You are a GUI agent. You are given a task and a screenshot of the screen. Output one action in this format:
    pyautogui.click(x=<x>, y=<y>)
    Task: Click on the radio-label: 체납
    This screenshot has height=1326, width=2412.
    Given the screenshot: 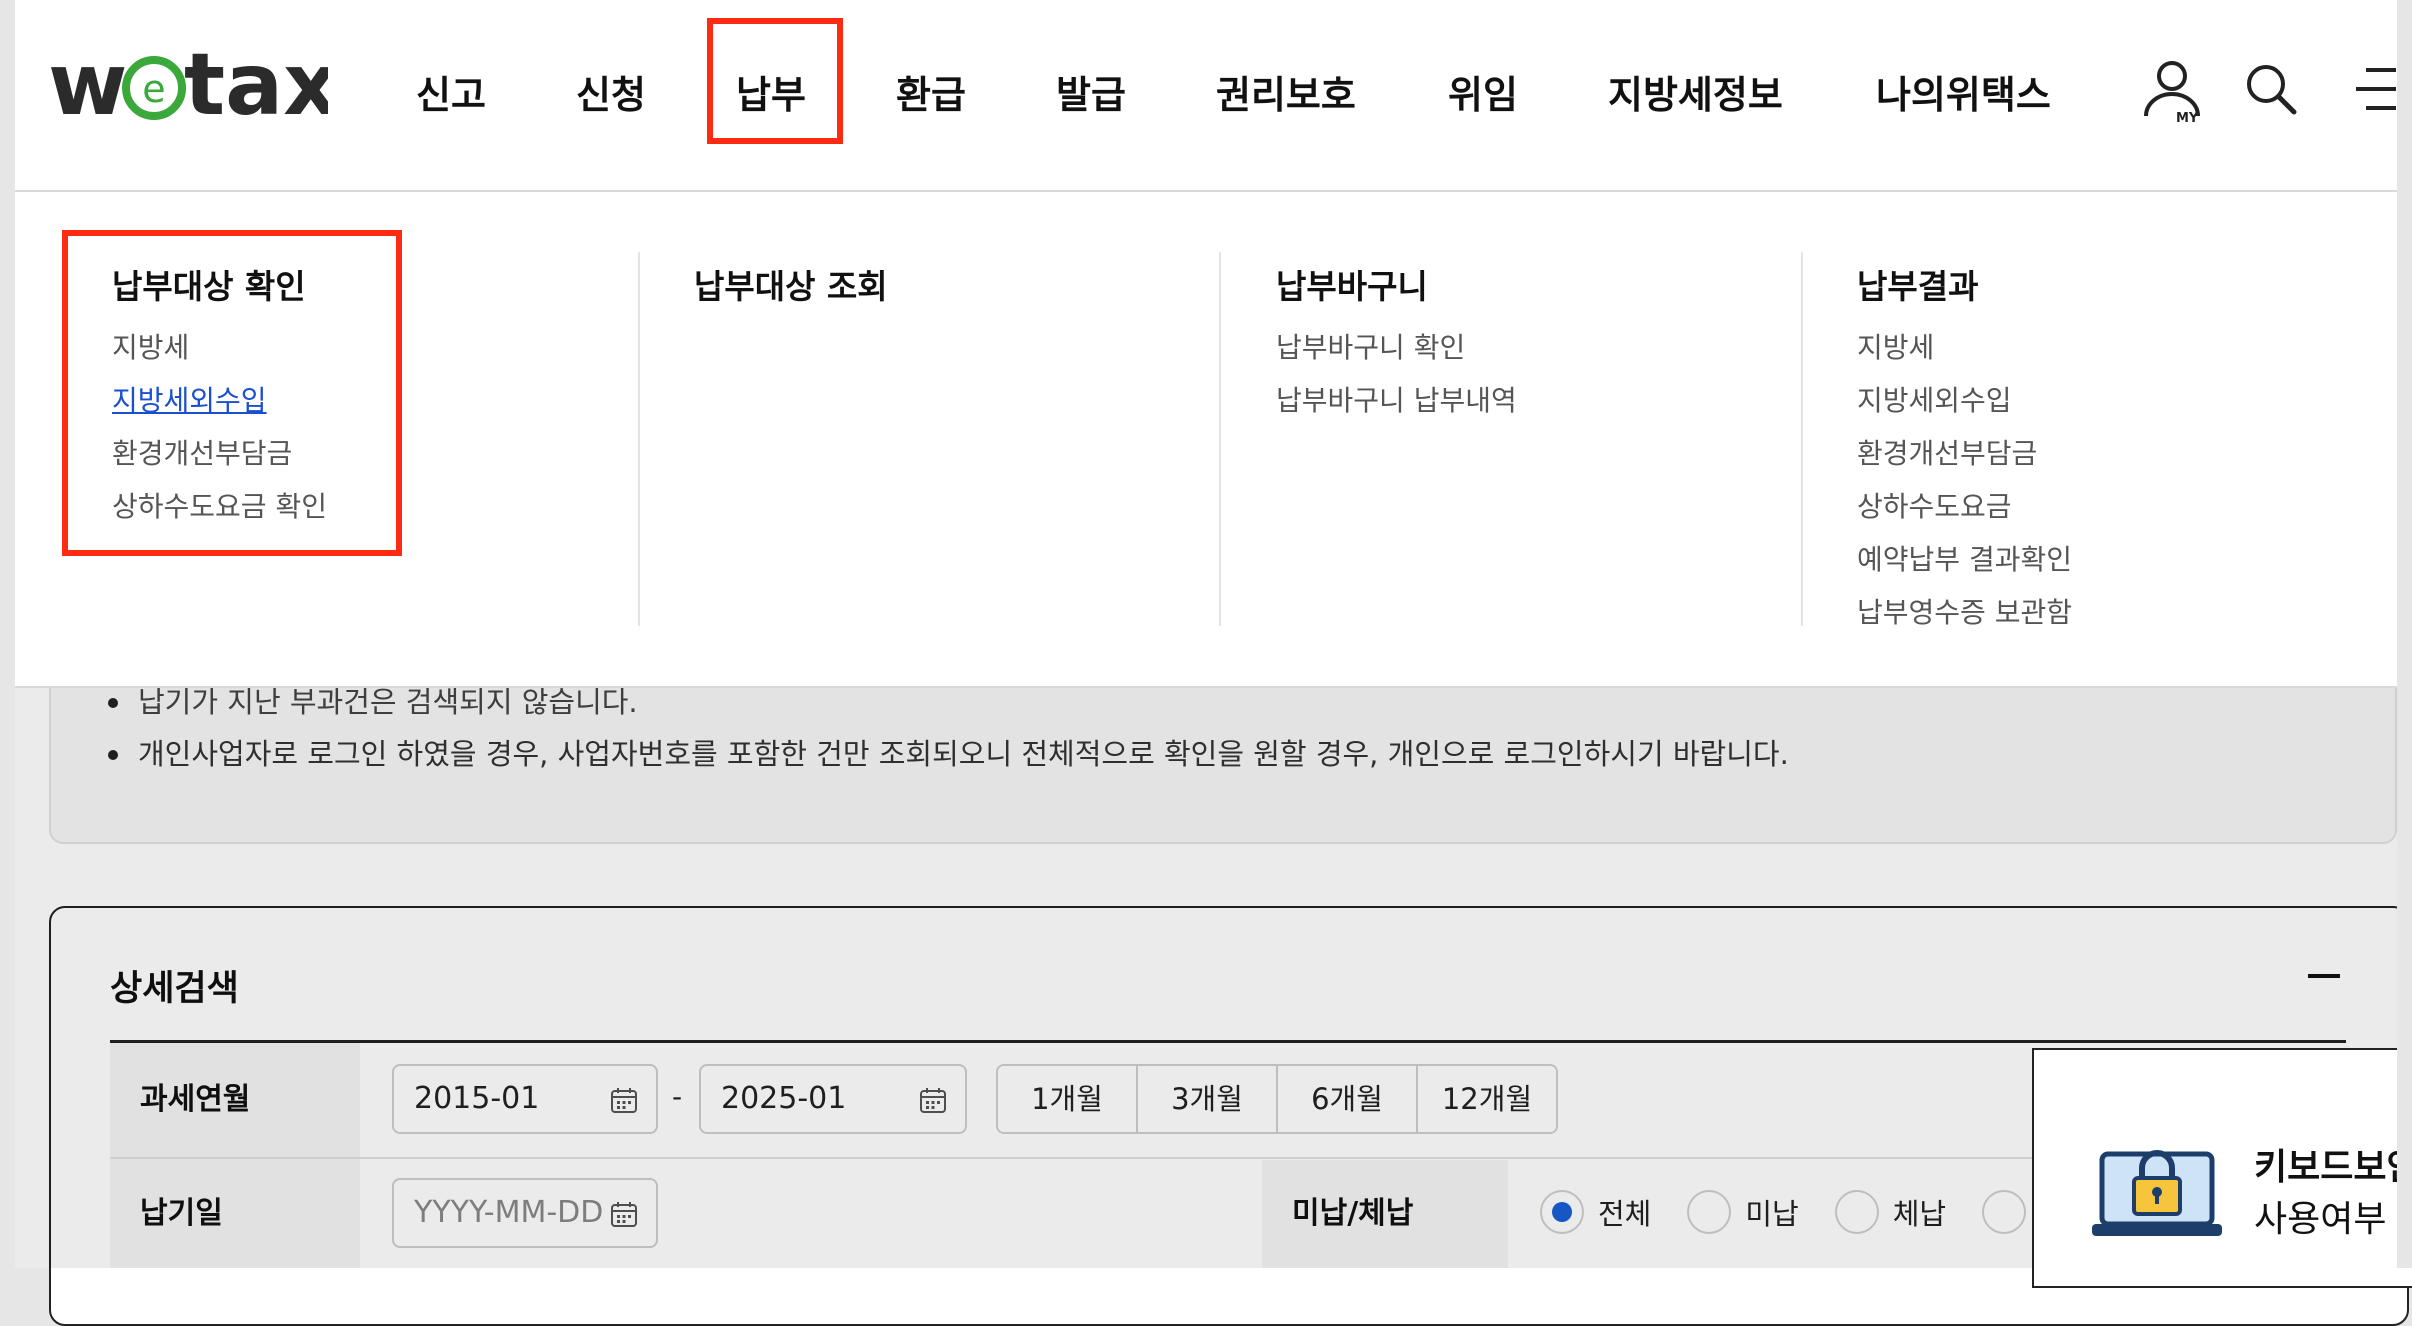 What is the action you would take?
    pyautogui.click(x=1919, y=1214)
    